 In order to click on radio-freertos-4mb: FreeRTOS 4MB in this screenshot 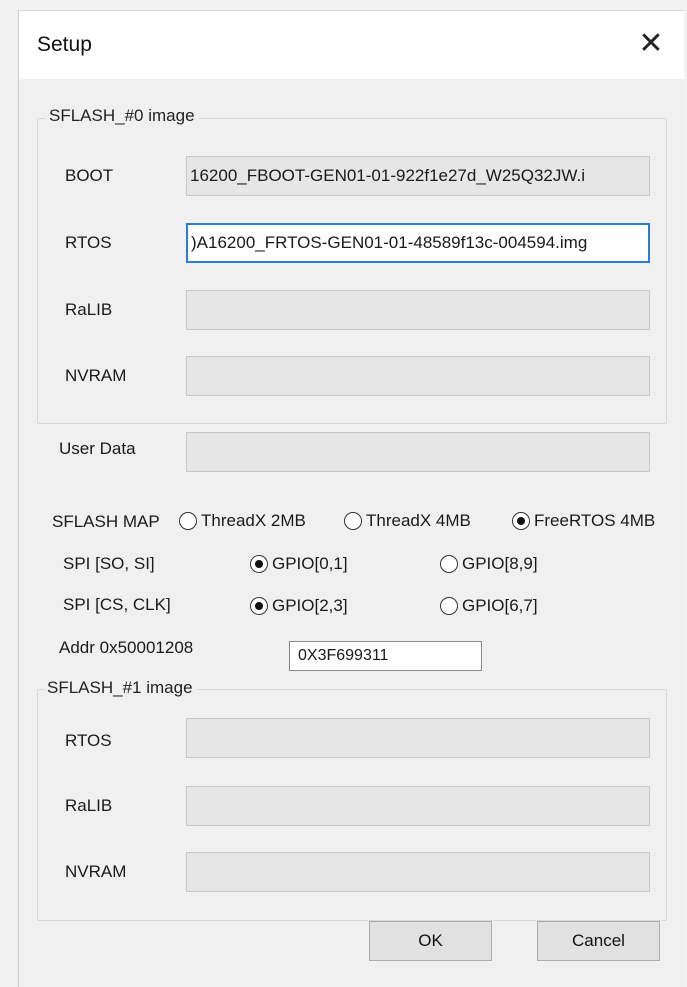, I will do `click(583, 521)`.